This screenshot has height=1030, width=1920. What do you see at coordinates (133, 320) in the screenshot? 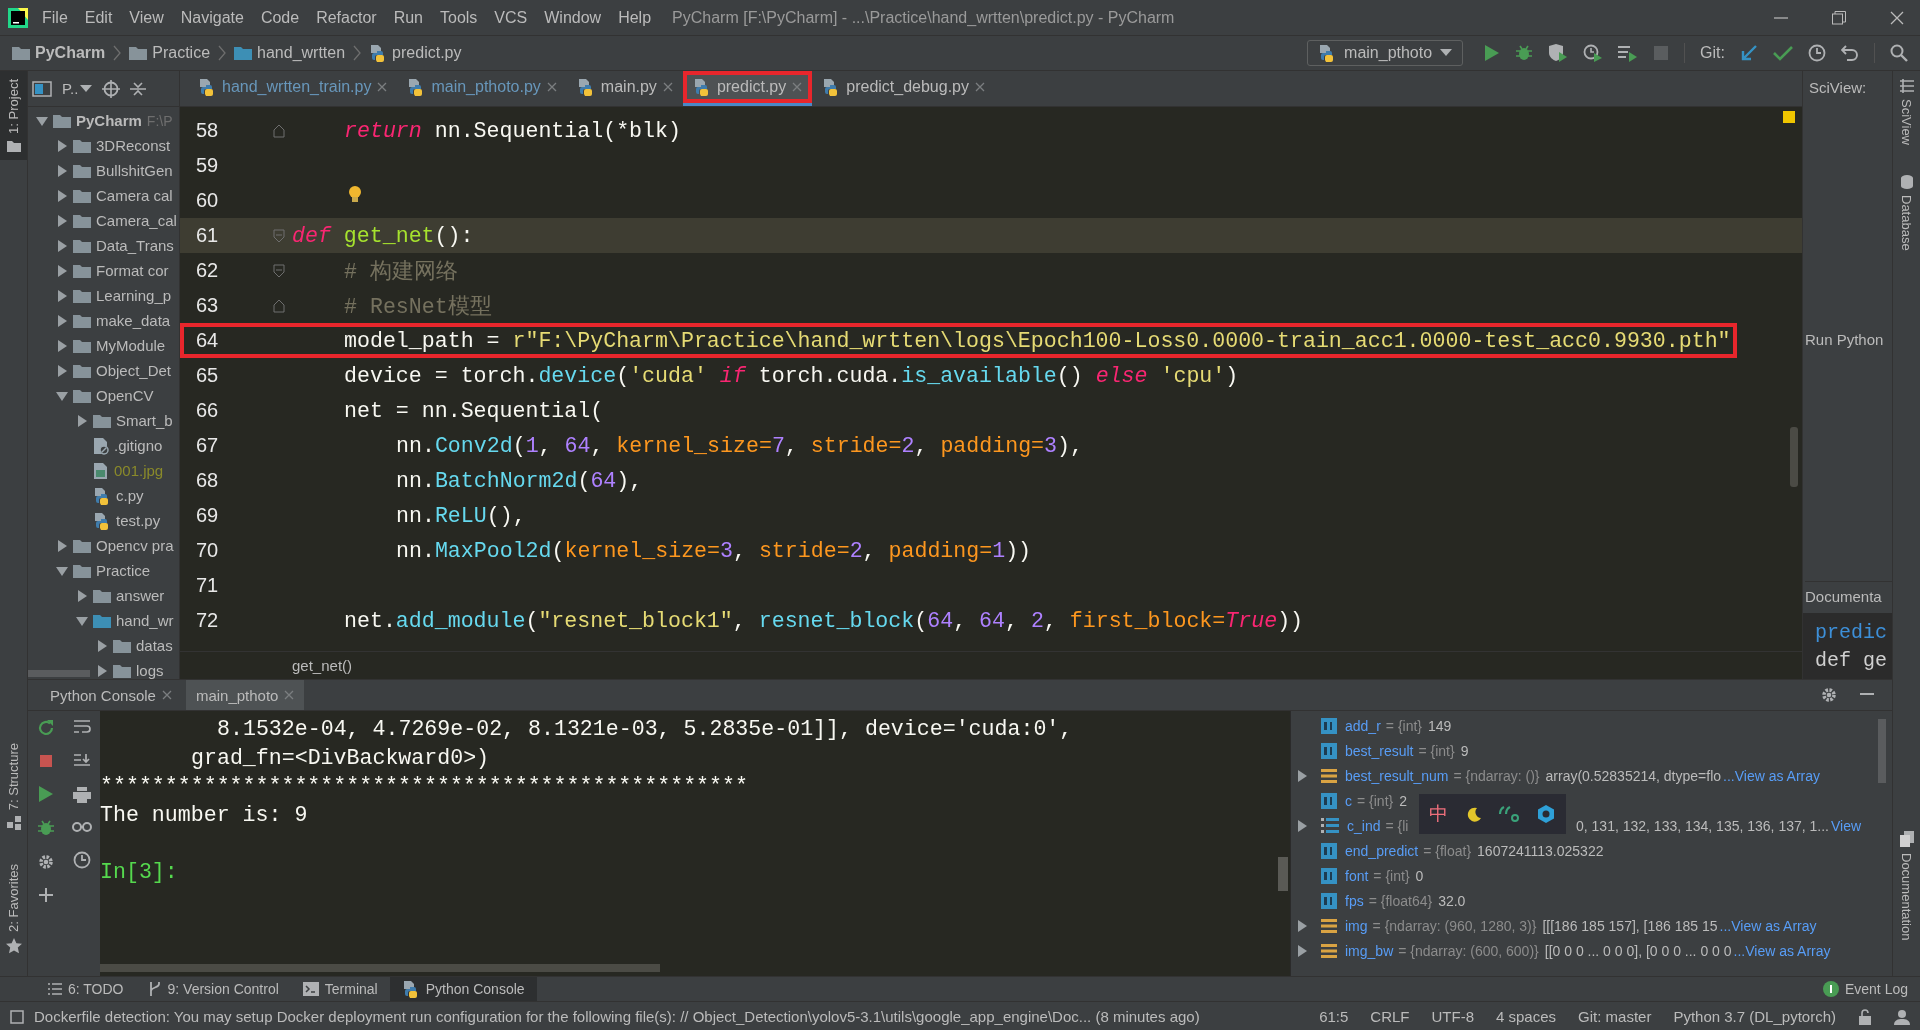
I see `tree-item: make_data` at bounding box center [133, 320].